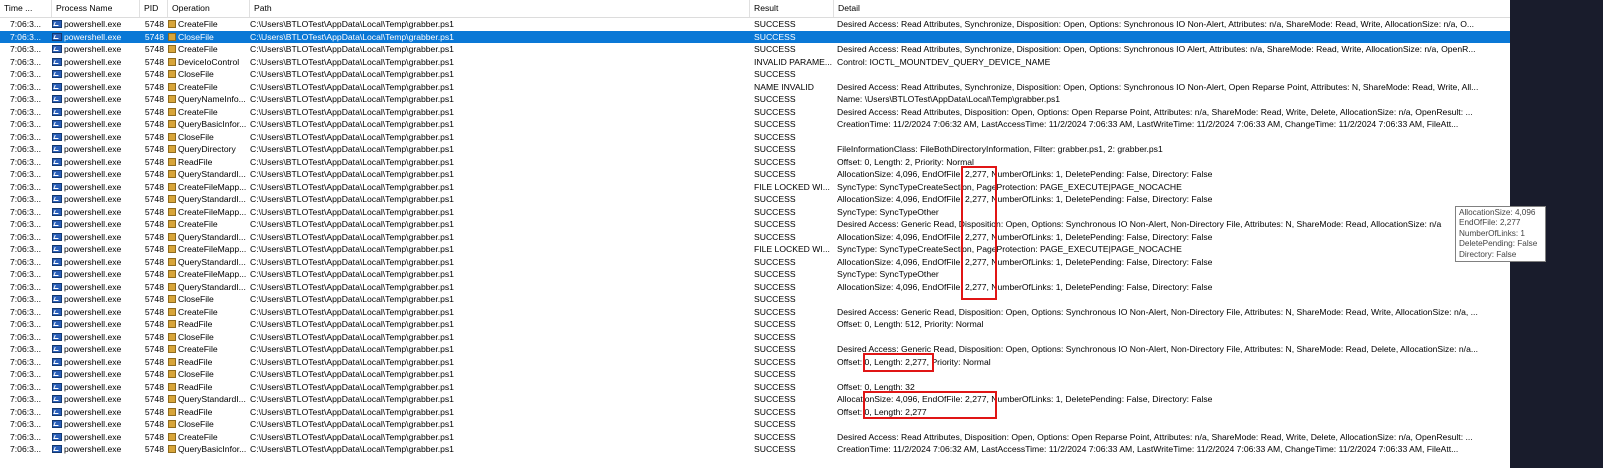 Image resolution: width=1603 pixels, height=468 pixels. I want to click on column-header-result: Result, so click(792, 8).